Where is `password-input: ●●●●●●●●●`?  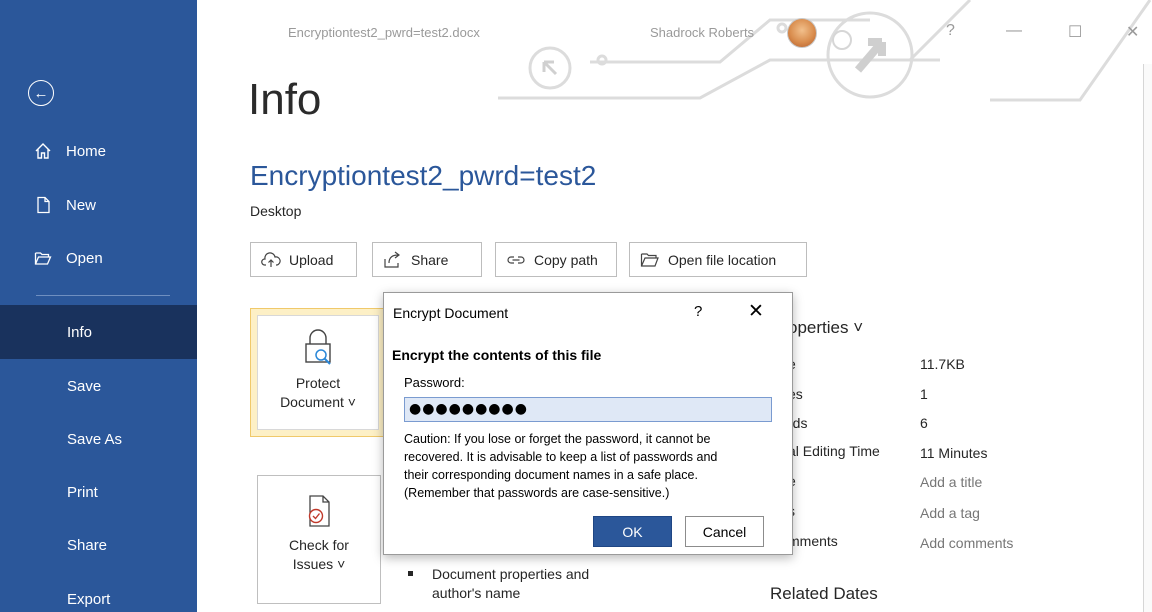
password-input: ●●●●●●●●● is located at coordinates (588, 409).